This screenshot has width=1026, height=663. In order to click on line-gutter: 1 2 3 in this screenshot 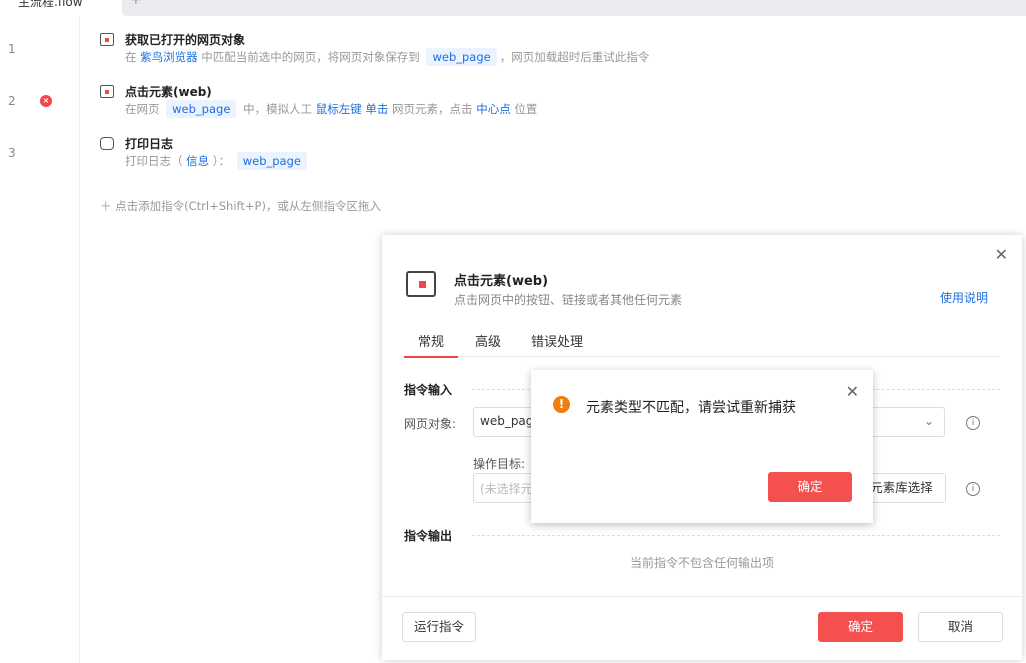, I will do `click(40, 339)`.